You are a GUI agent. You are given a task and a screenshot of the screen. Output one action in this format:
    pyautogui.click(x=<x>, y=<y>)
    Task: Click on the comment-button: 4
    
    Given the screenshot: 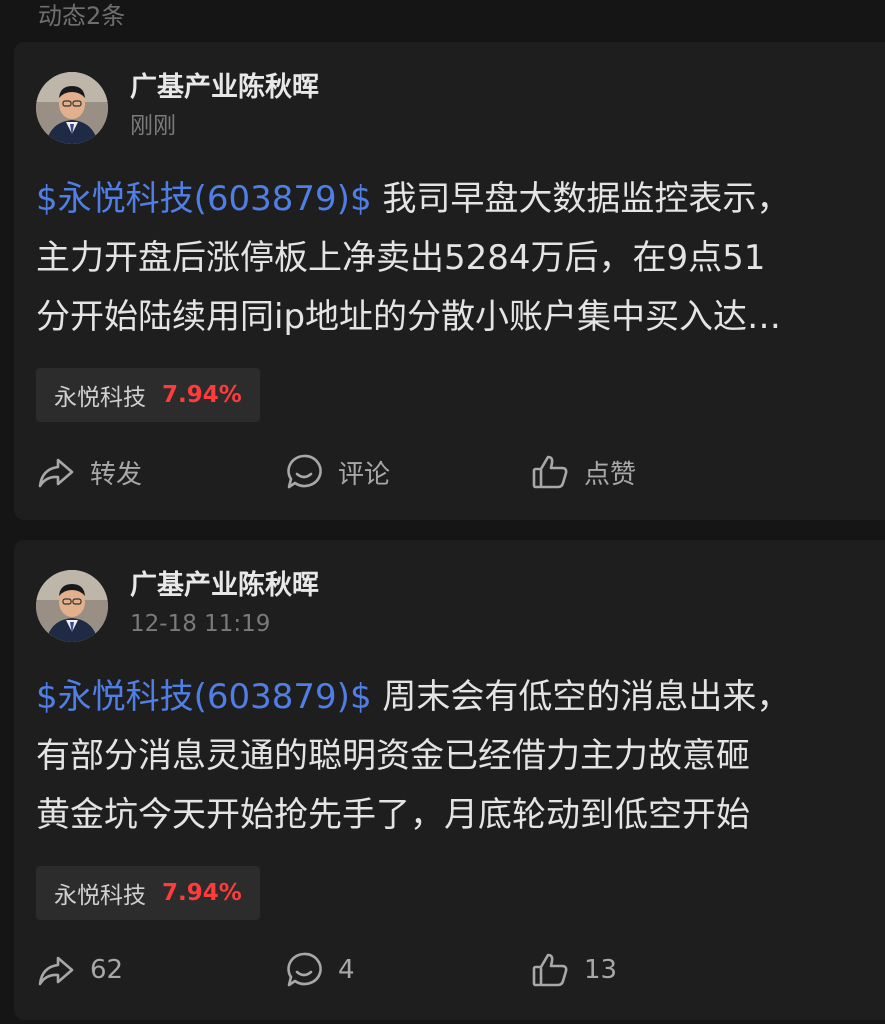 What is the action you would take?
    pyautogui.click(x=319, y=970)
    